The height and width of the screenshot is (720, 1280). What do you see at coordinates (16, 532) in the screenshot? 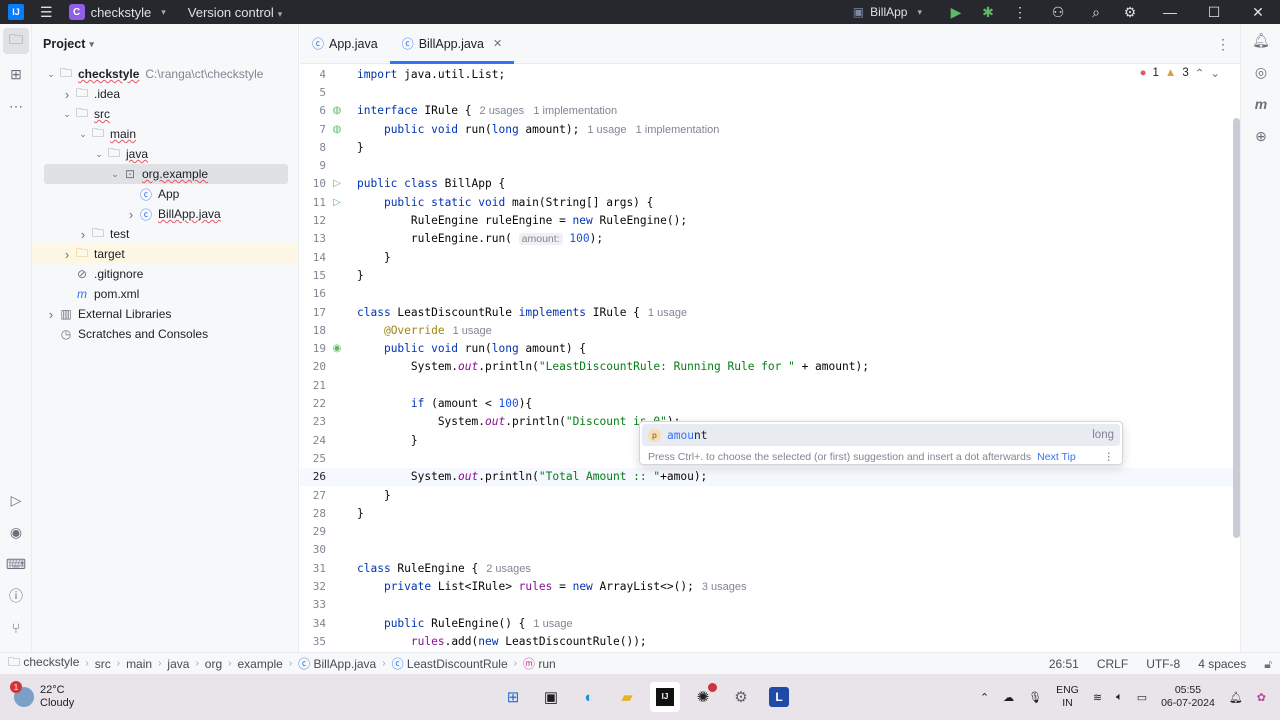
I see `services-tool-icon: ◉` at bounding box center [16, 532].